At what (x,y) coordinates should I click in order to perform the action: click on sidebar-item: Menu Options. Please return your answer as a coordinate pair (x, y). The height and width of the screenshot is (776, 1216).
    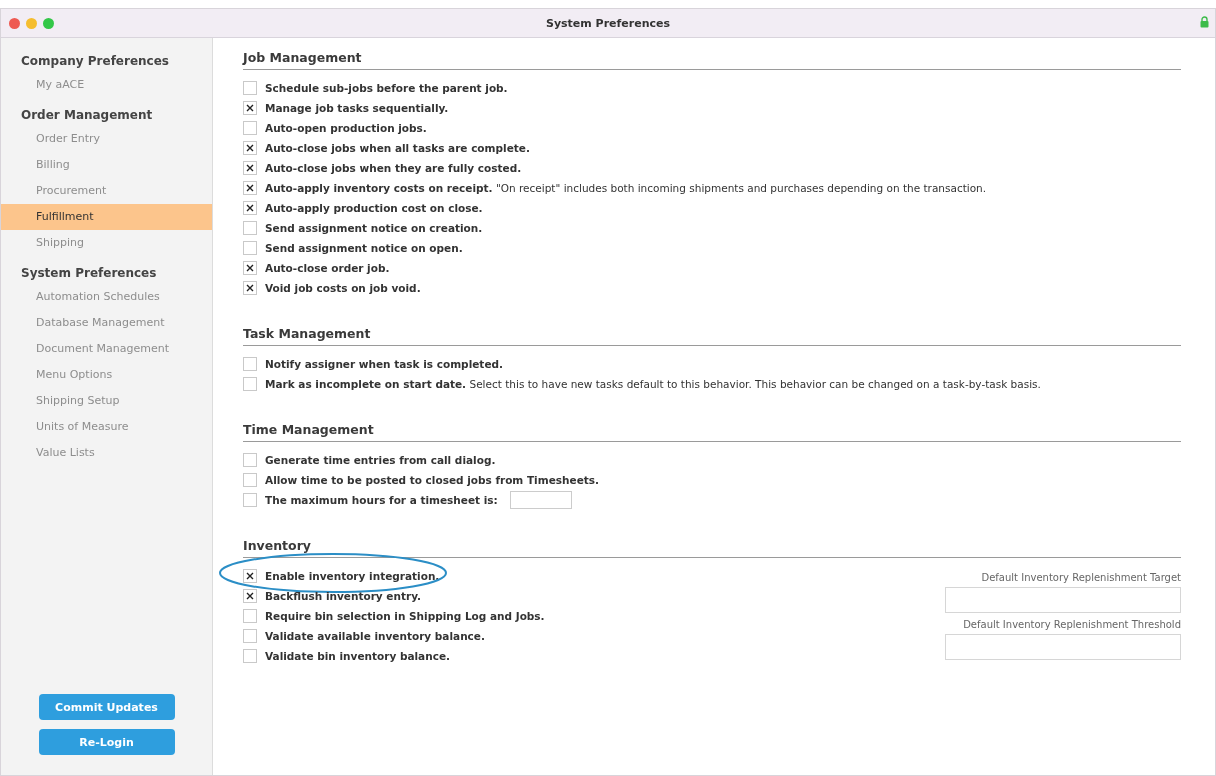
    Looking at the image, I should click on (106, 375).